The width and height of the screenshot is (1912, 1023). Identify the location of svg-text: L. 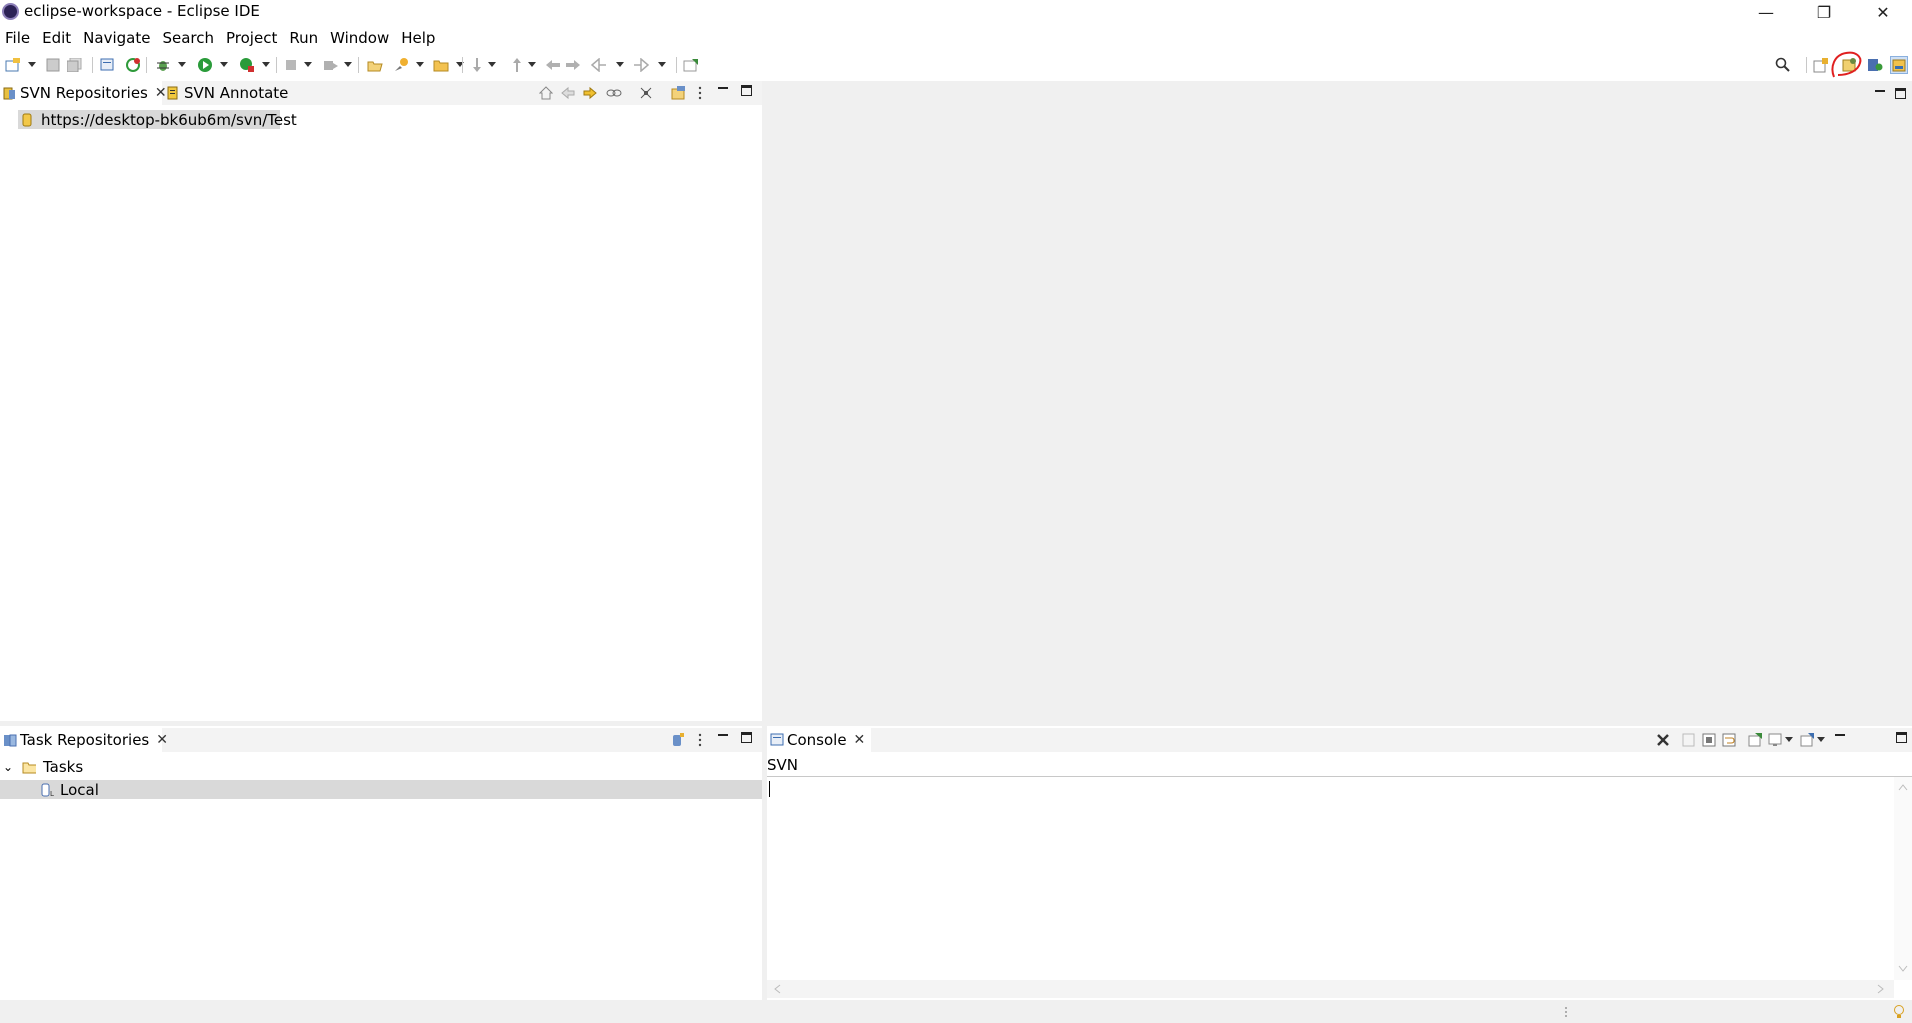
(52, 793).